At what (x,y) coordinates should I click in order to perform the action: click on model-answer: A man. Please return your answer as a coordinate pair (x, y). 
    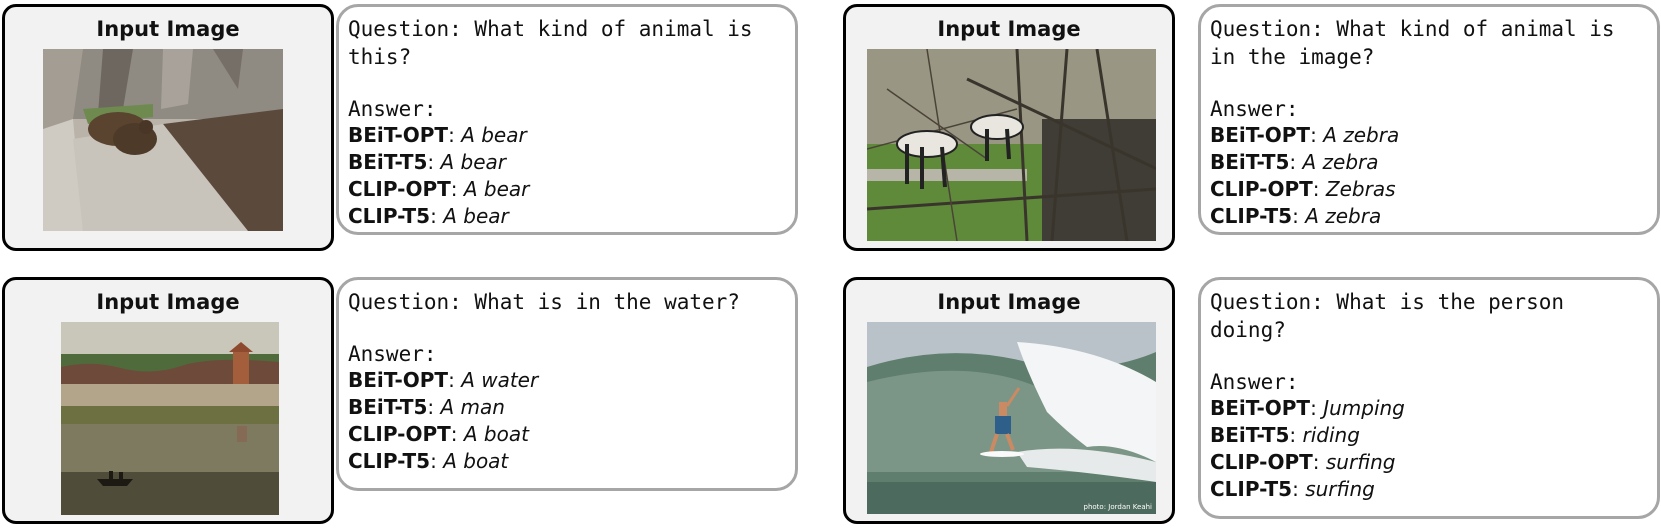
    Looking at the image, I should click on (472, 407).